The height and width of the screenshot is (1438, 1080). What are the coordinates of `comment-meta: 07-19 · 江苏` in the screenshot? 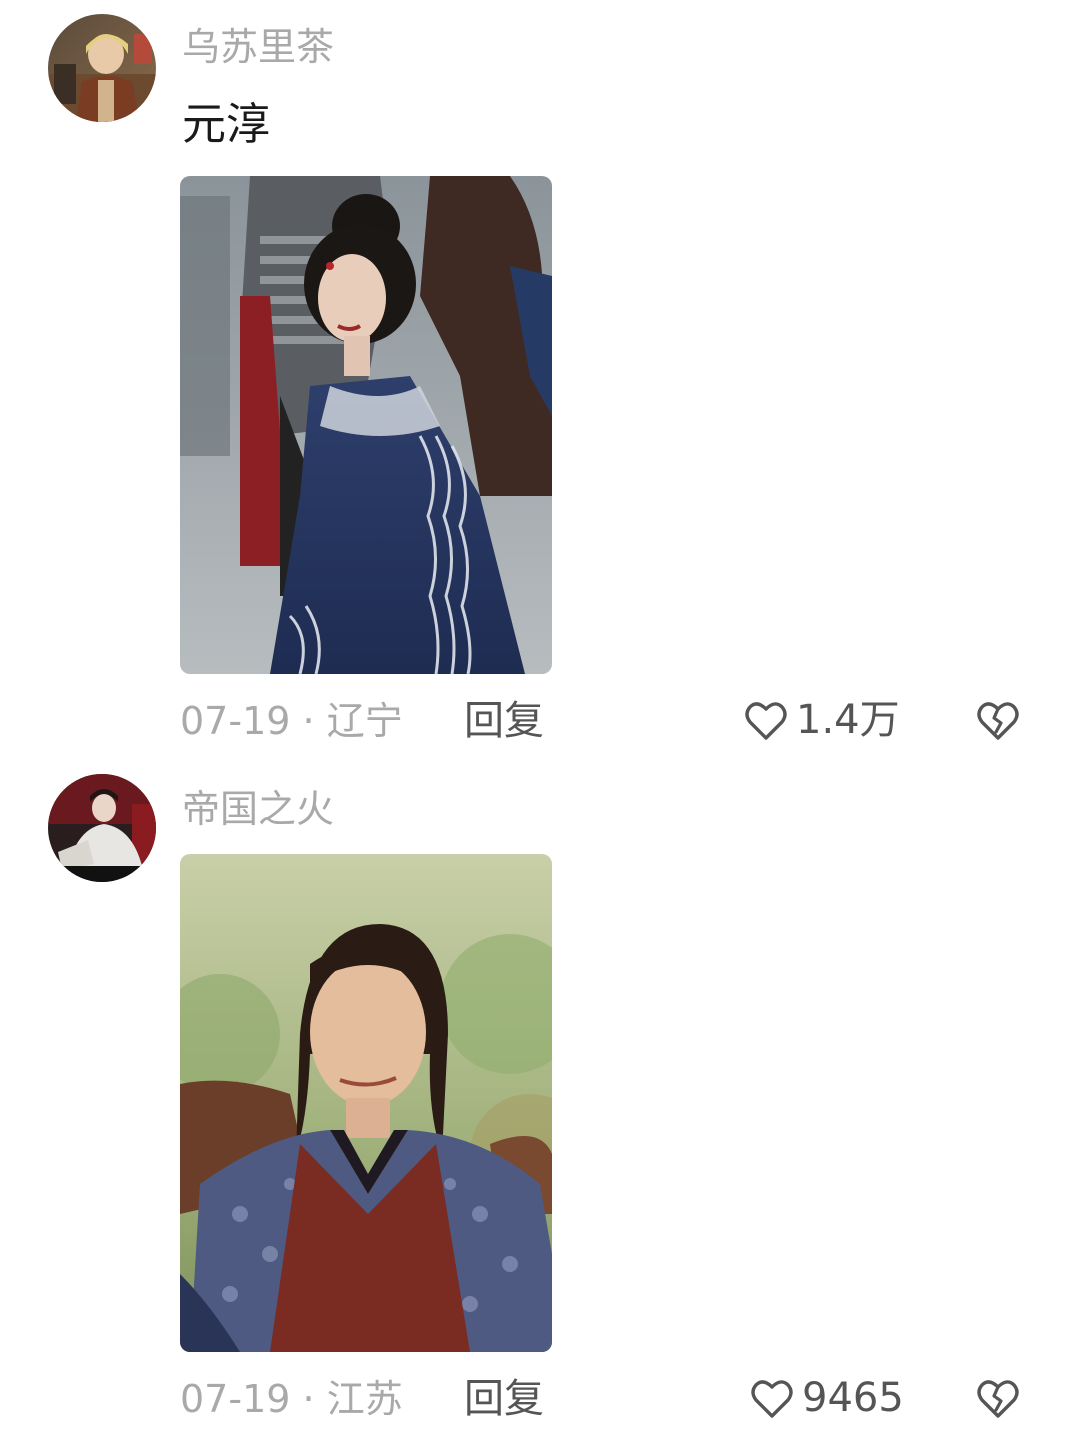 It's located at (291, 1399).